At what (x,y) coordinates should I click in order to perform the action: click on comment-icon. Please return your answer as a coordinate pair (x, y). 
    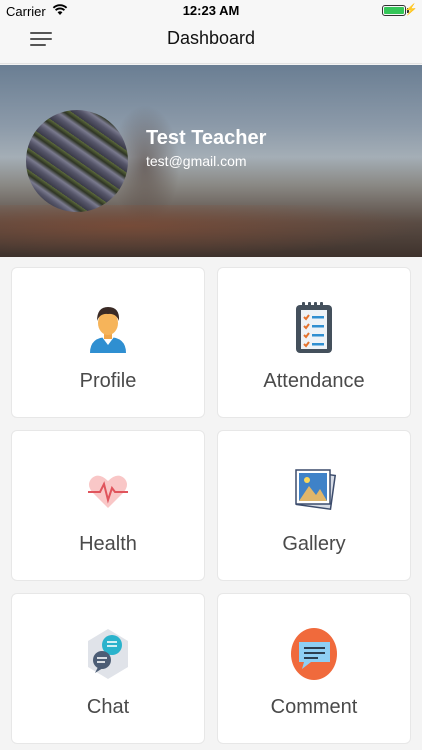
    Looking at the image, I should click on (314, 654).